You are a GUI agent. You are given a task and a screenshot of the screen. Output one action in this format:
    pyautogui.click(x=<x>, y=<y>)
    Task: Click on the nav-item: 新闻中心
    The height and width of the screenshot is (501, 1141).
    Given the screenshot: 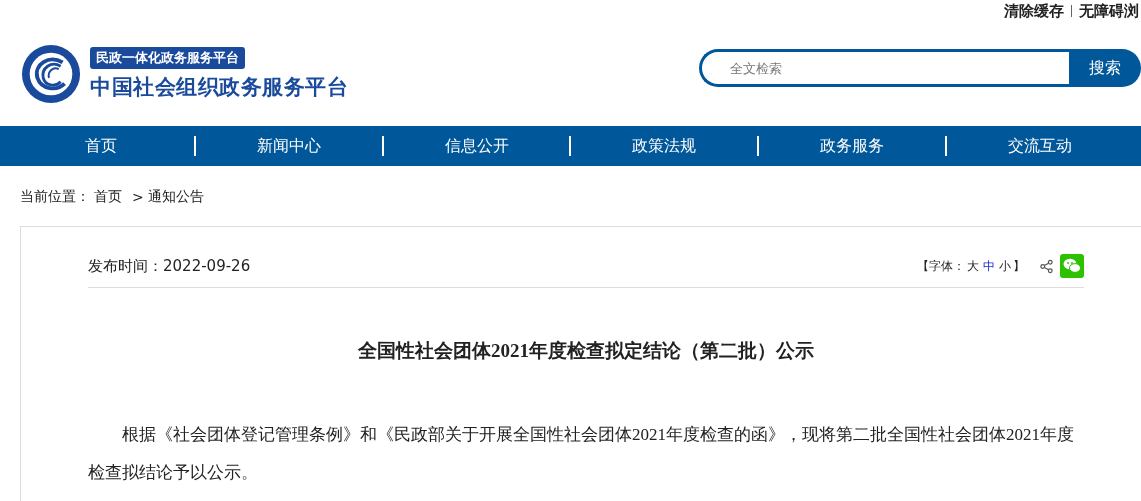 What is the action you would take?
    pyautogui.click(x=289, y=146)
    